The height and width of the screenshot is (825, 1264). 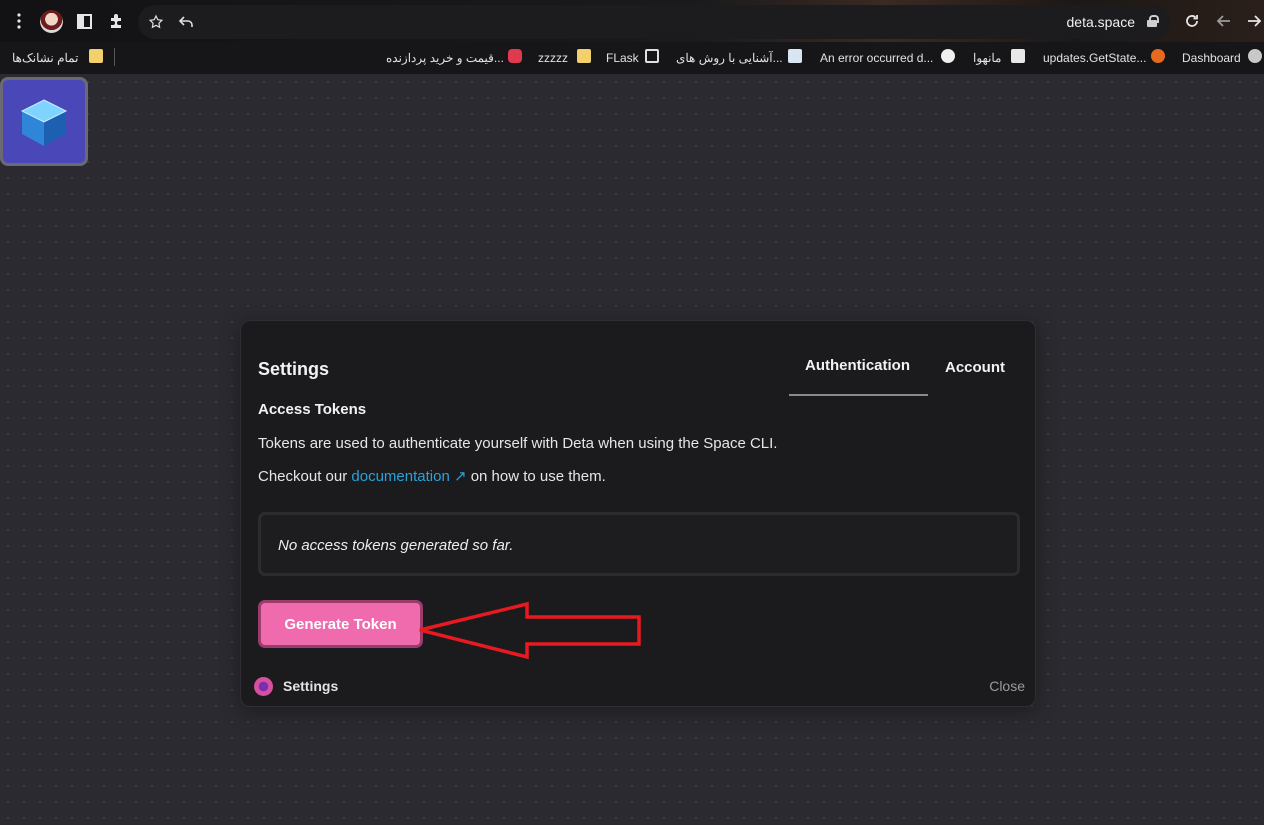 What do you see at coordinates (1254, 21) in the screenshot?
I see `forward-icon` at bounding box center [1254, 21].